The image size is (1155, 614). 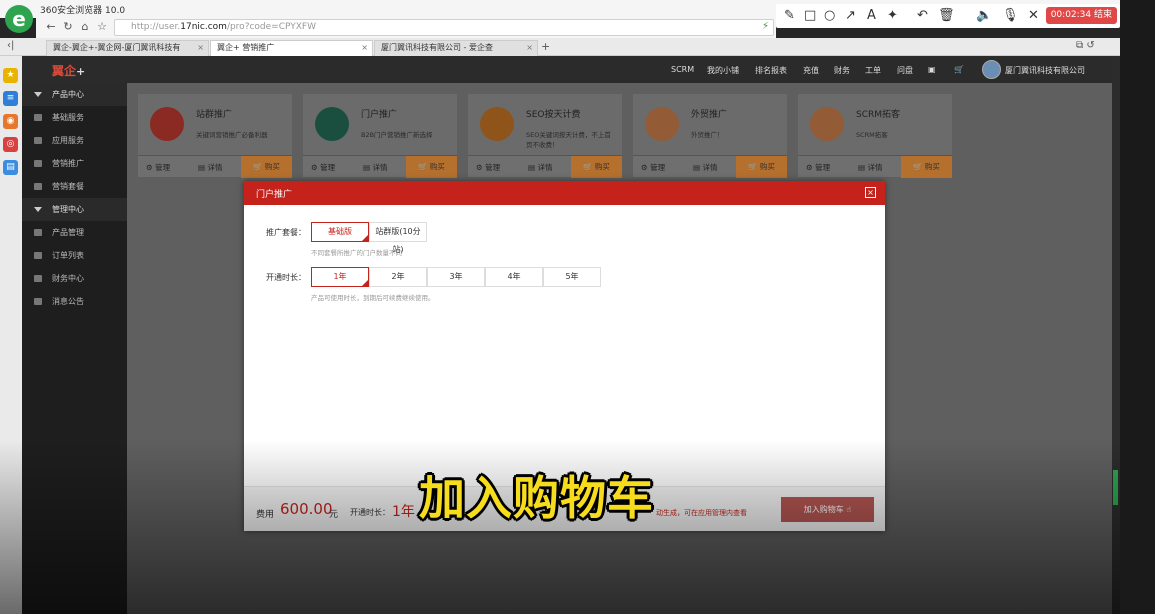 I want to click on scrollbar, so click(x=1116, y=335).